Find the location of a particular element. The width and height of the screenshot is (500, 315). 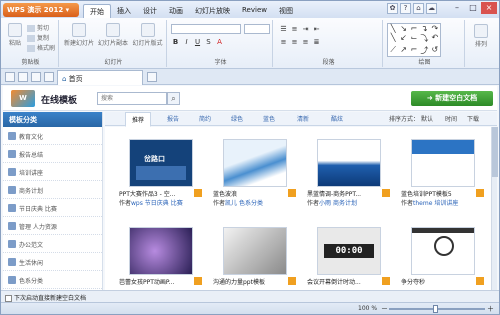

align-center-icon: ≡ is located at coordinates (294, 42).